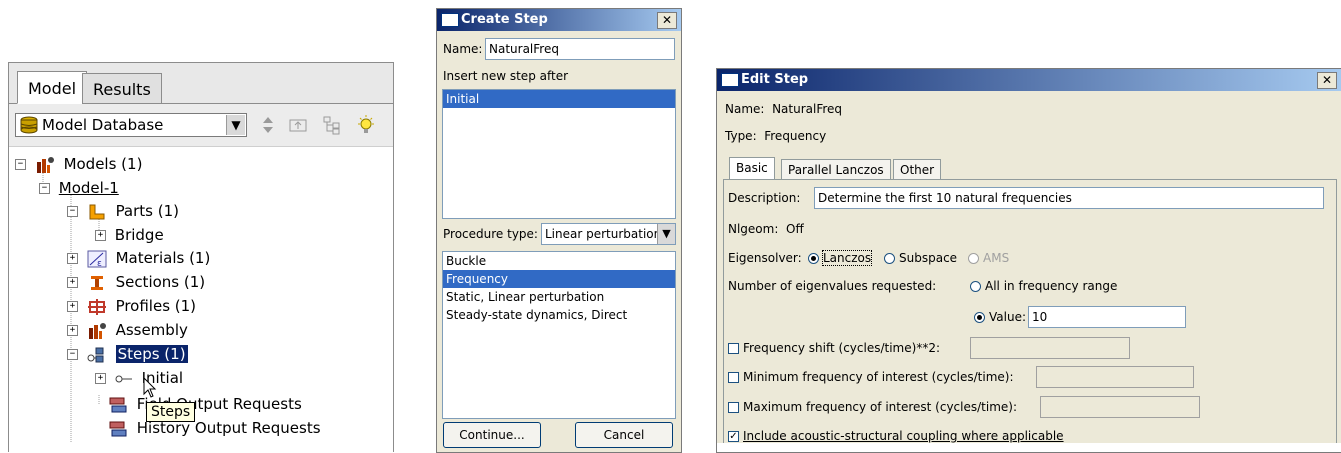 The width and height of the screenshot is (1341, 453). Describe the element at coordinates (603, 234) in the screenshot. I see `procedure-type-value: Linear perturbation` at that location.